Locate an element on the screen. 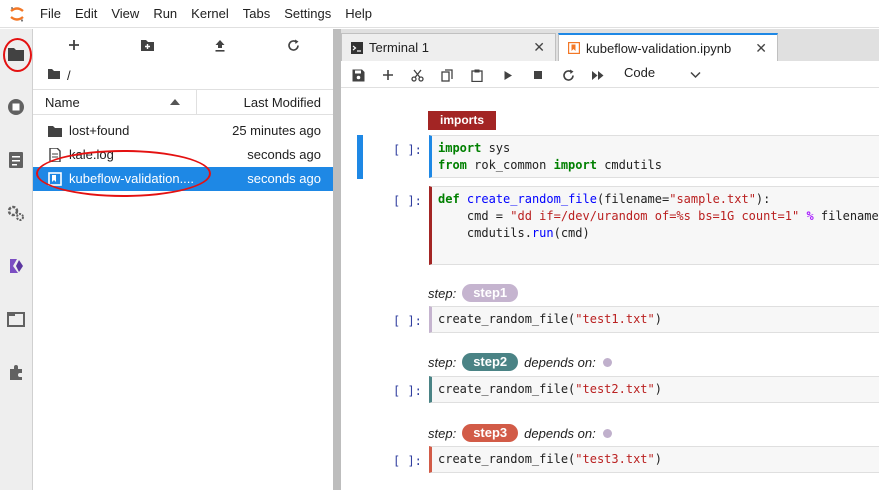 This screenshot has width=879, height=490. run-icon is located at coordinates (508, 75).